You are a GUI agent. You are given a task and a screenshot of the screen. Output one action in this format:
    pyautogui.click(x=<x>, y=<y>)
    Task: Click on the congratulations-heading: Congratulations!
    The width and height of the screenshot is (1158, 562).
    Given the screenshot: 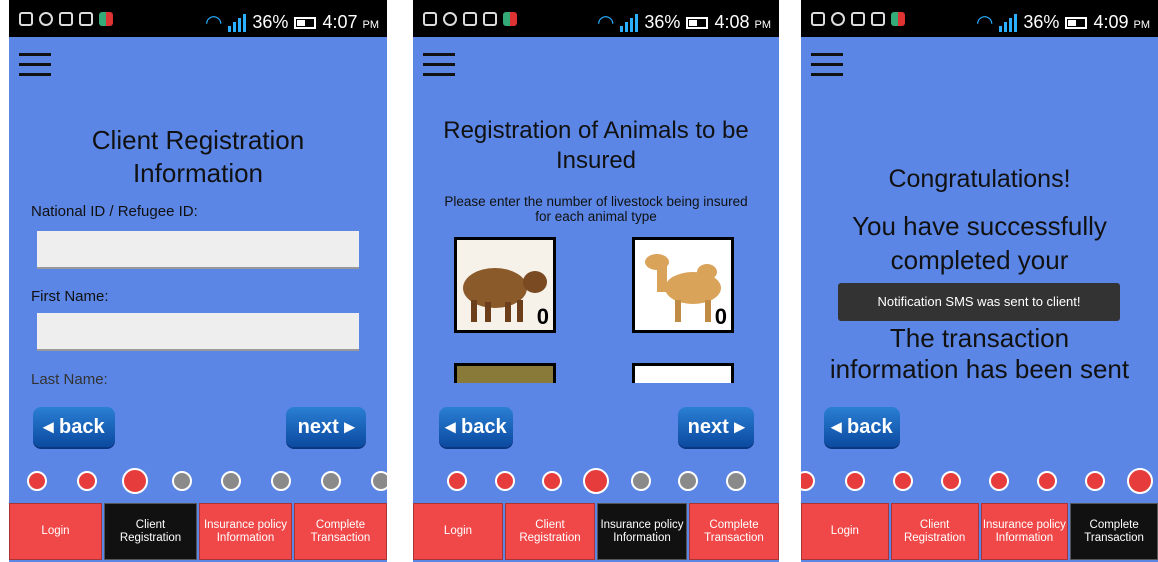 What is the action you would take?
    pyautogui.click(x=979, y=179)
    